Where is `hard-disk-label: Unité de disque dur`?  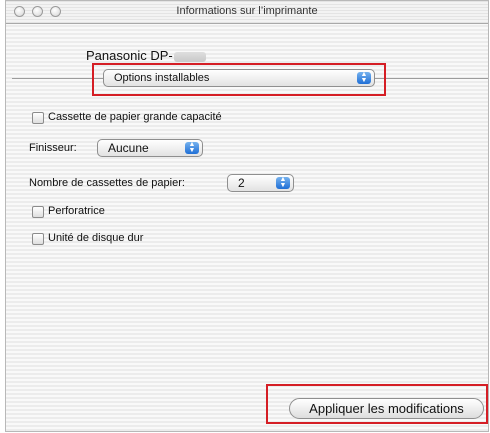
hard-disk-label: Unité de disque dur is located at coordinates (96, 238).